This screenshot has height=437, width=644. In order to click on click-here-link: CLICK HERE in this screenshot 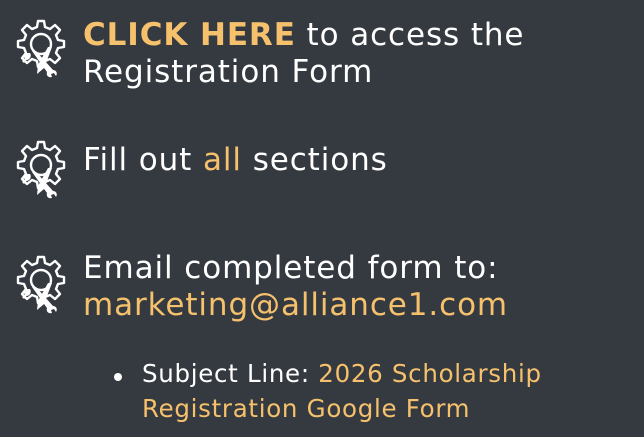, I will do `click(189, 35)`.